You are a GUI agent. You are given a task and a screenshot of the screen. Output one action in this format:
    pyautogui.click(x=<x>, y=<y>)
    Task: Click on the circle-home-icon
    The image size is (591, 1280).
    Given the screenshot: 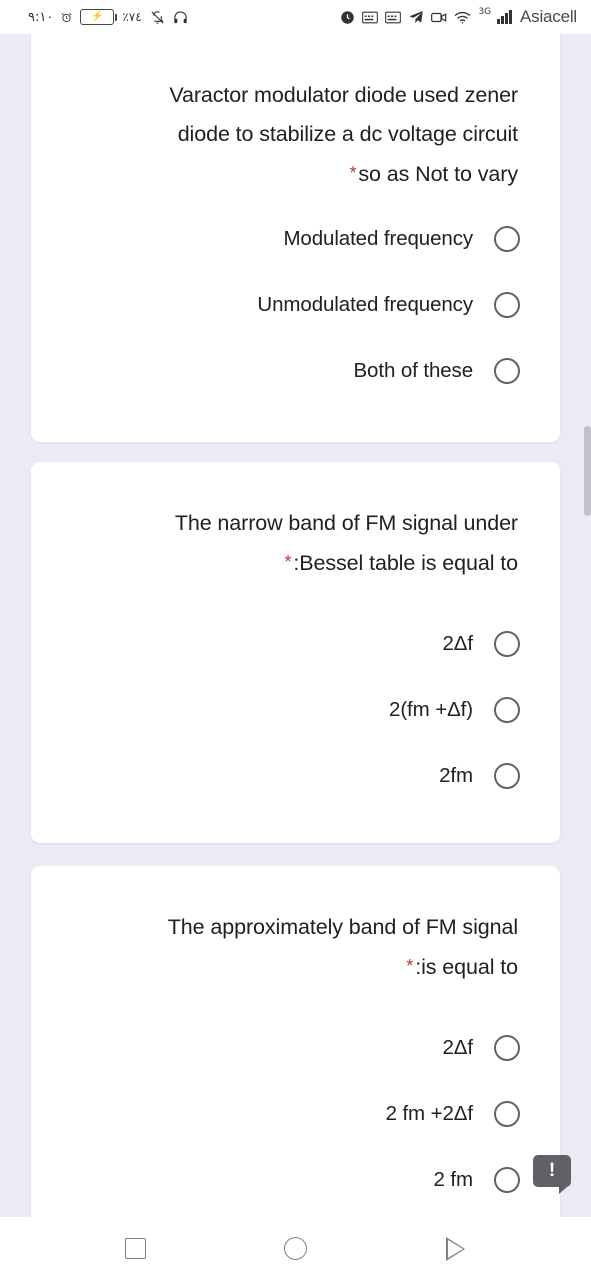 What is the action you would take?
    pyautogui.click(x=296, y=1249)
    